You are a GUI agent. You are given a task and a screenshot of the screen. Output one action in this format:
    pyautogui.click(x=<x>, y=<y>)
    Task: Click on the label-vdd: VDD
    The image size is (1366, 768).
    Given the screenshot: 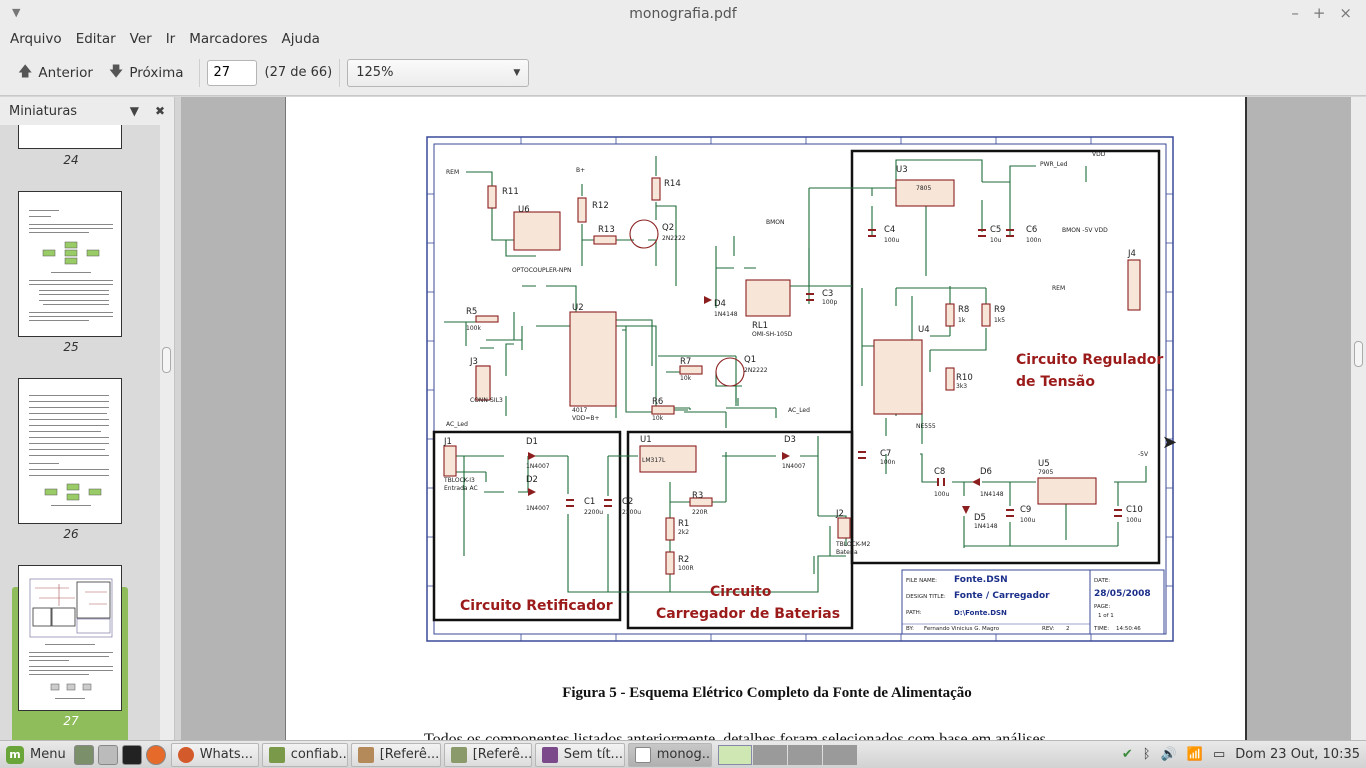 What is the action you would take?
    pyautogui.click(x=1099, y=154)
    